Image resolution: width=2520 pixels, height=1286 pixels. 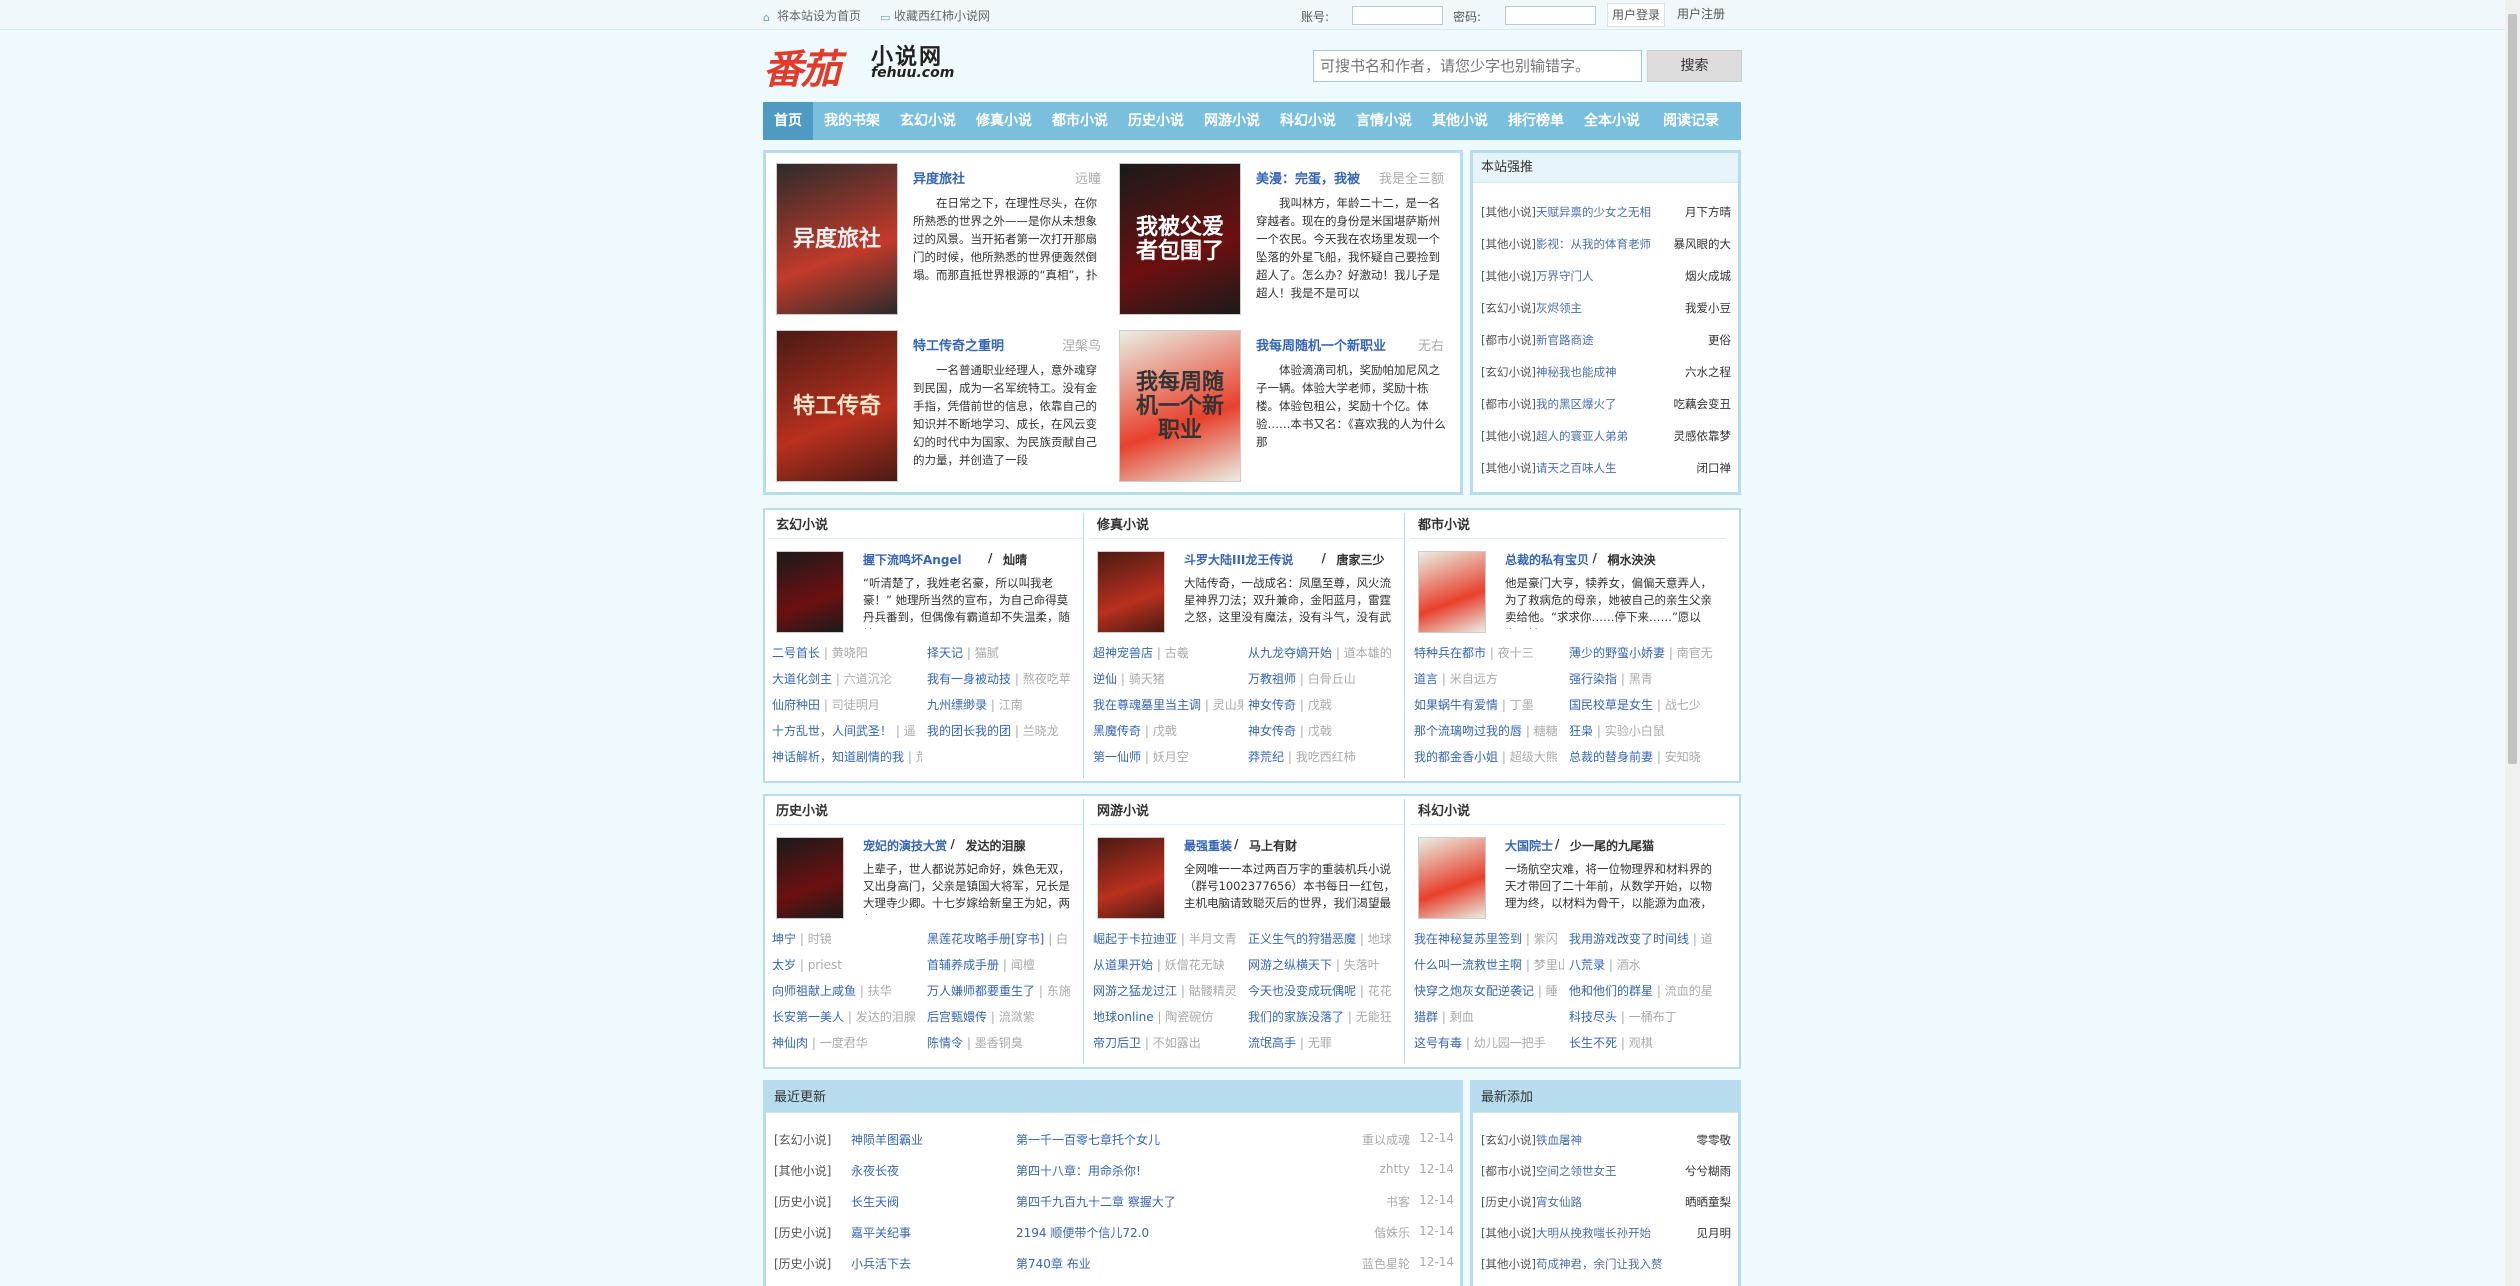 What do you see at coordinates (881, 1232) in the screenshot?
I see `recent-title: 嘉平关纪事` at bounding box center [881, 1232].